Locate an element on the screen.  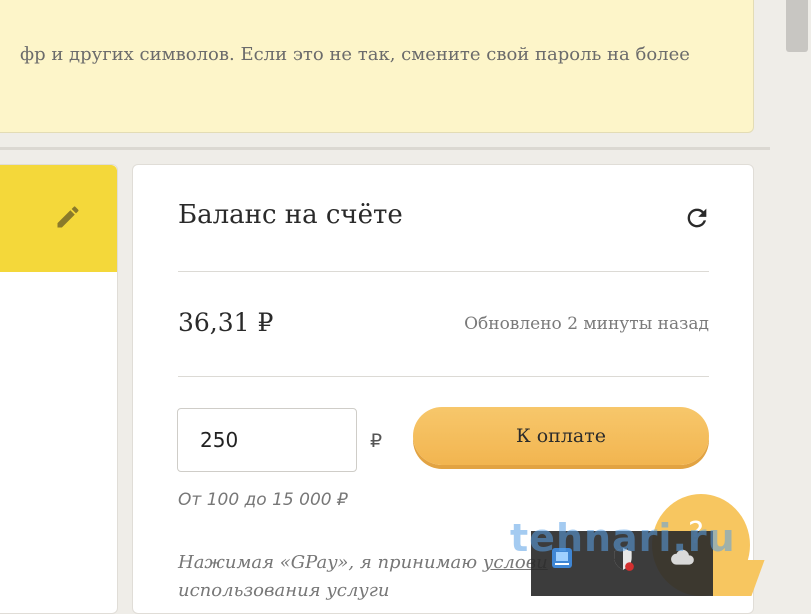
pencil-icon is located at coordinates (68, 217).